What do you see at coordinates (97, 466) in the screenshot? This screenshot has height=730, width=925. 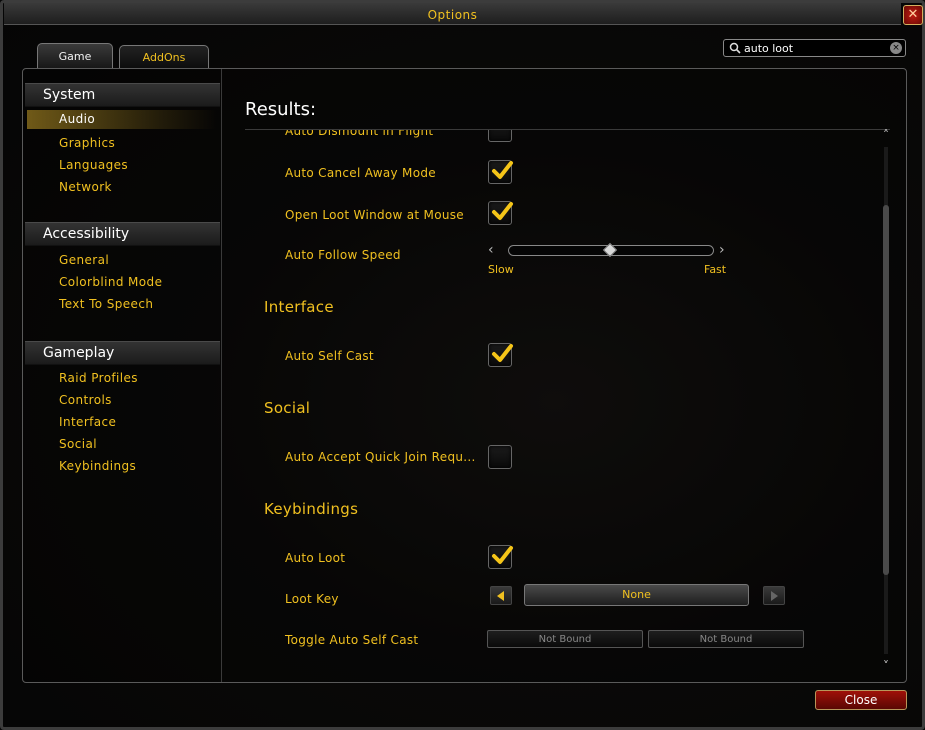 I see `sidebar-item-keybindings: Keybindings` at bounding box center [97, 466].